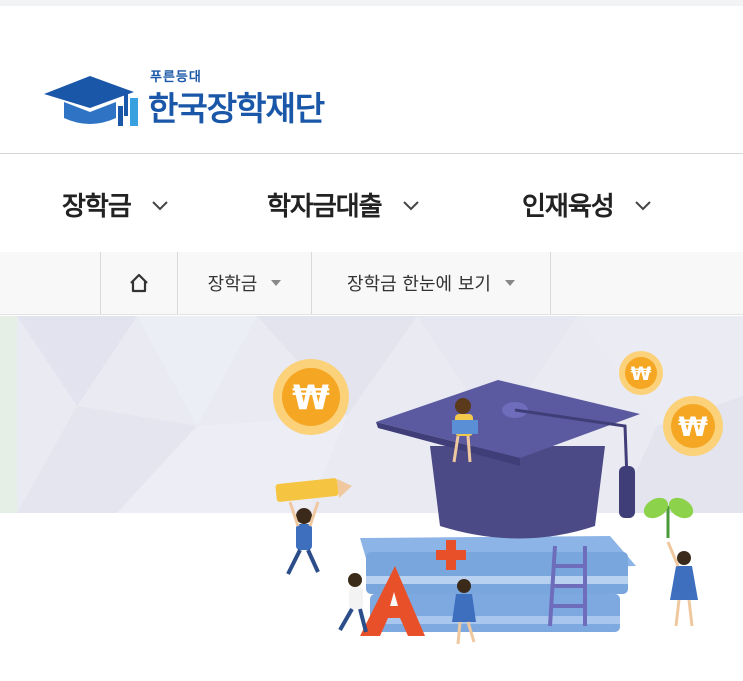  Describe the element at coordinates (682, 584) in the screenshot. I see `girl-figure` at that location.